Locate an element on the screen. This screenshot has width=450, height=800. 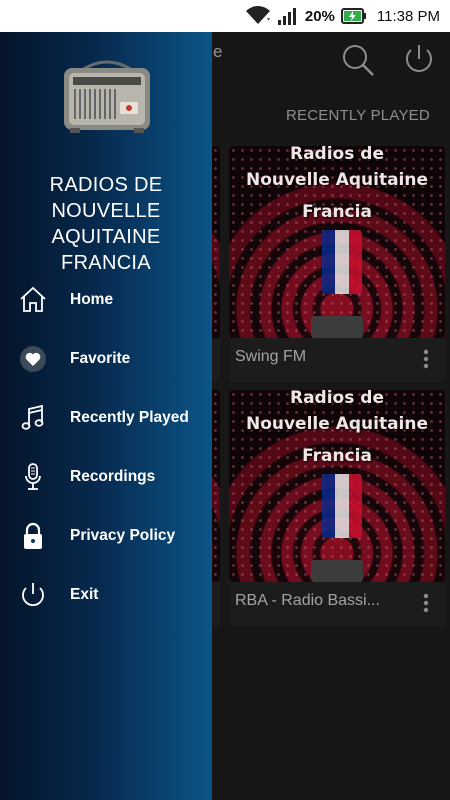
battery-charging-icon is located at coordinates (353, 16).